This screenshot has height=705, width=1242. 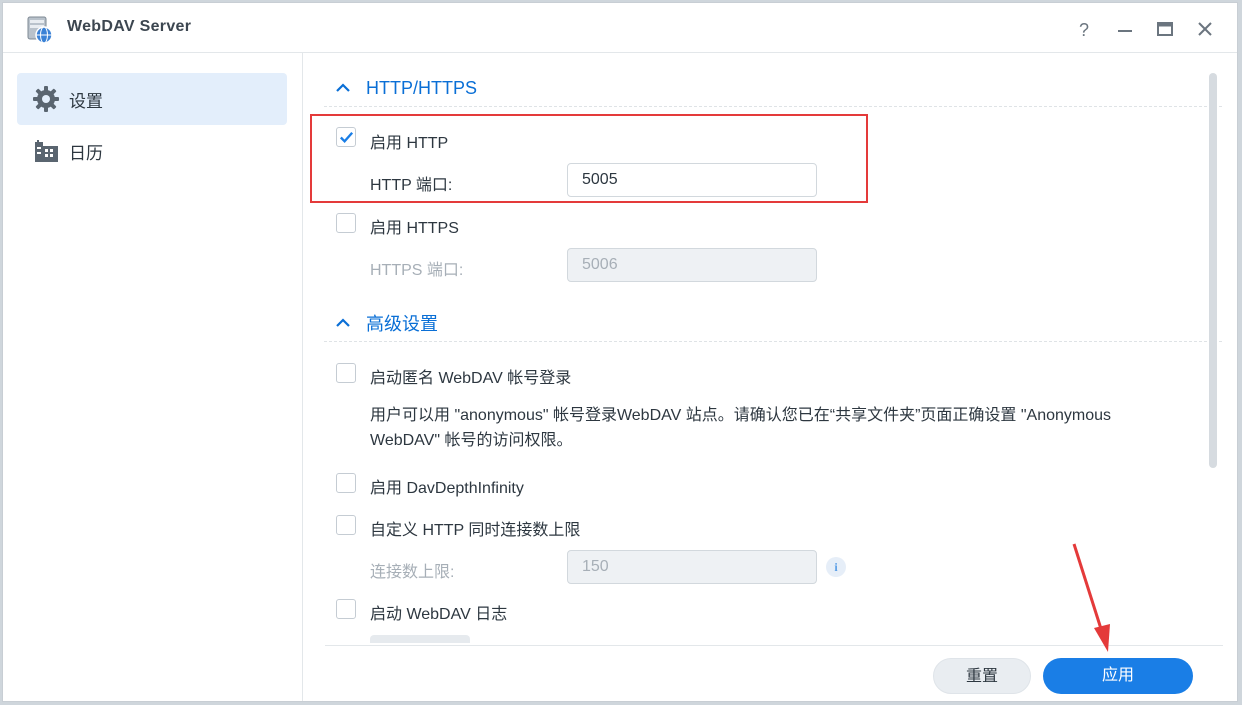 I want to click on section-title: HTTP/HTTPS, so click(x=421, y=87).